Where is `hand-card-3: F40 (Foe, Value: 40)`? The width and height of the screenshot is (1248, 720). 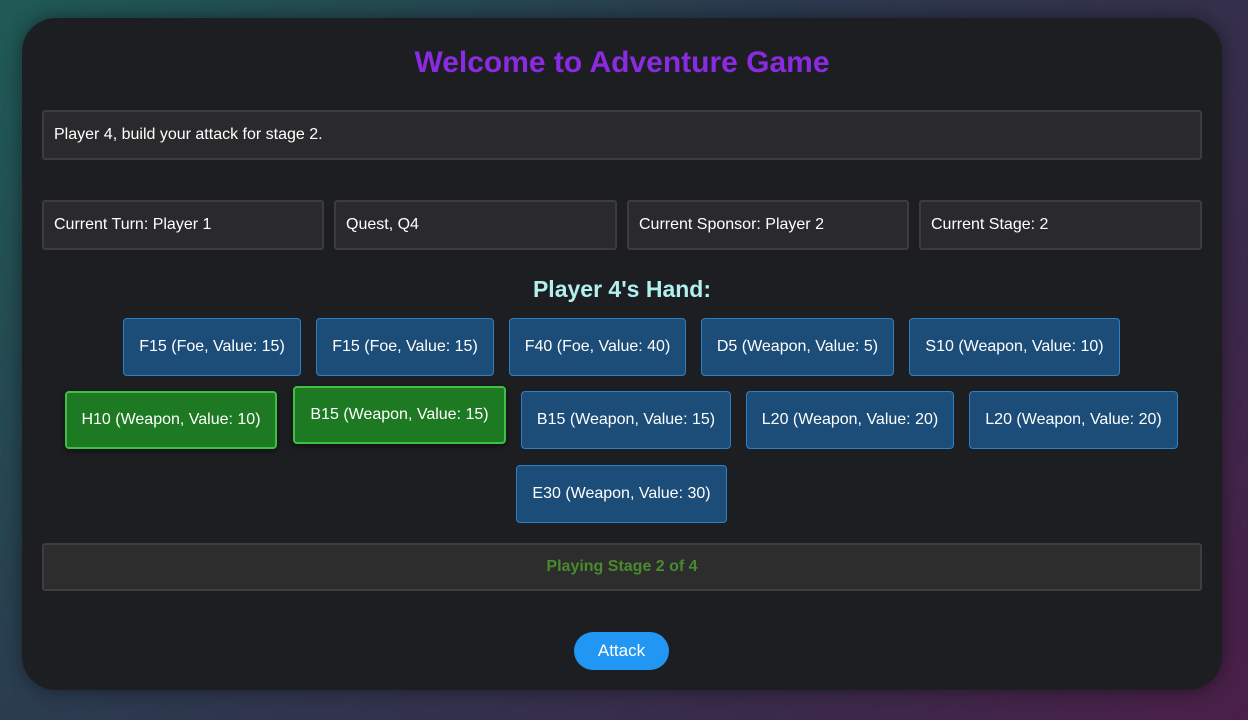 hand-card-3: F40 (Foe, Value: 40) is located at coordinates (597, 347).